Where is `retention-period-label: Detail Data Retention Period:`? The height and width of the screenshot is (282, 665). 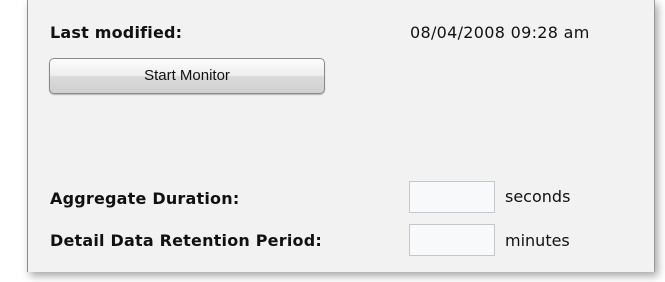
retention-period-label: Detail Data Retention Period: is located at coordinates (186, 240).